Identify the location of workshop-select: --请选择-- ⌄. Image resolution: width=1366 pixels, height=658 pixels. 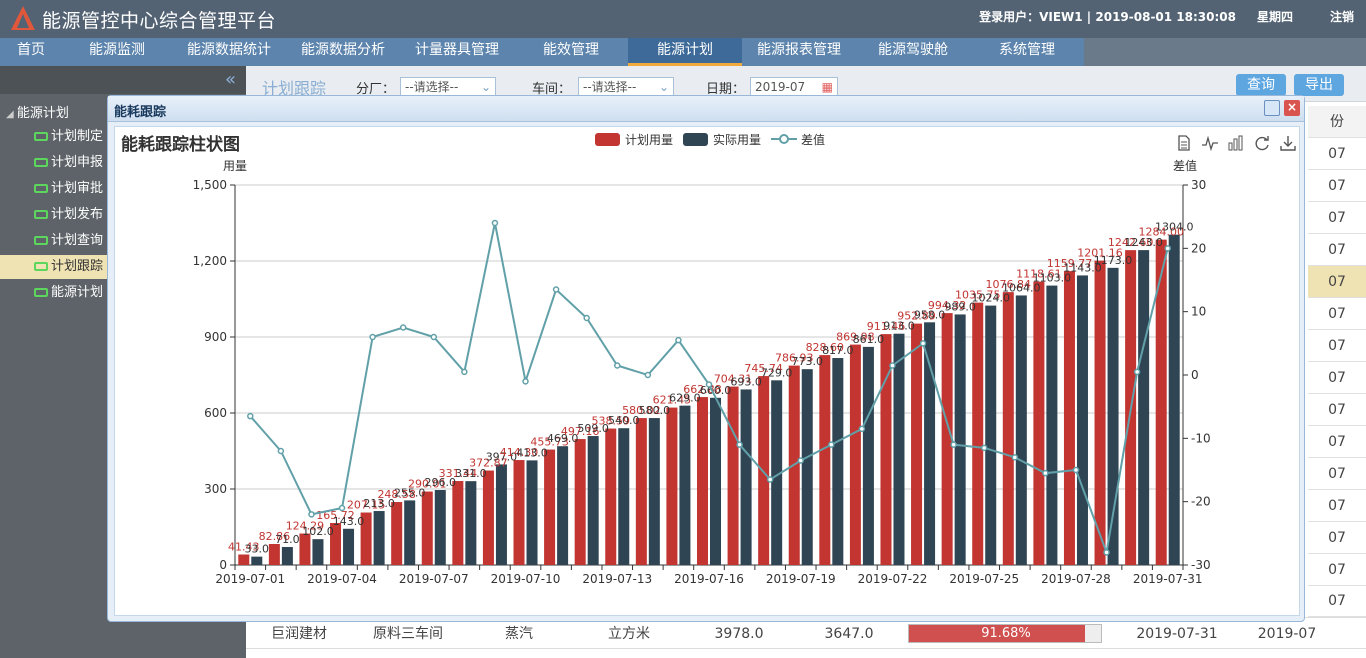
(626, 87).